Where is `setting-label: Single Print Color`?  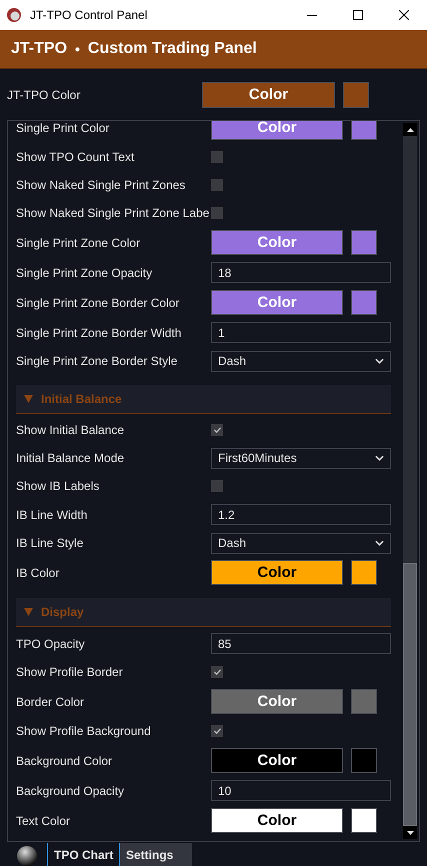 setting-label: Single Print Color is located at coordinates (63, 128).